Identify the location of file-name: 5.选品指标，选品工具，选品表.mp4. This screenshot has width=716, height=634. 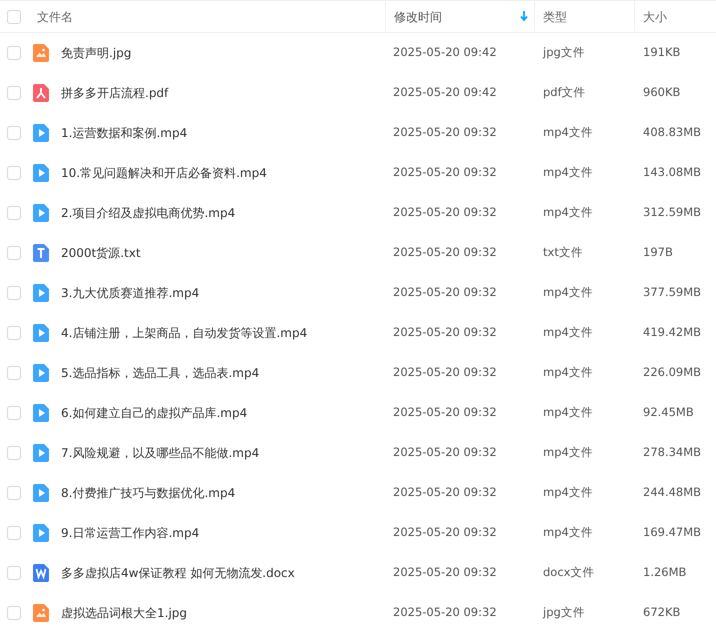
(160, 373).